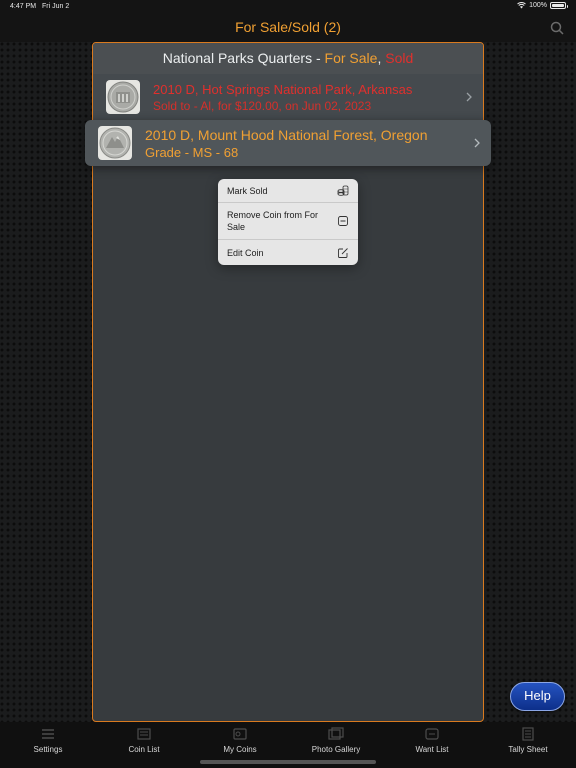 The width and height of the screenshot is (576, 768). I want to click on panel-header-sale: For Sale, so click(351, 58).